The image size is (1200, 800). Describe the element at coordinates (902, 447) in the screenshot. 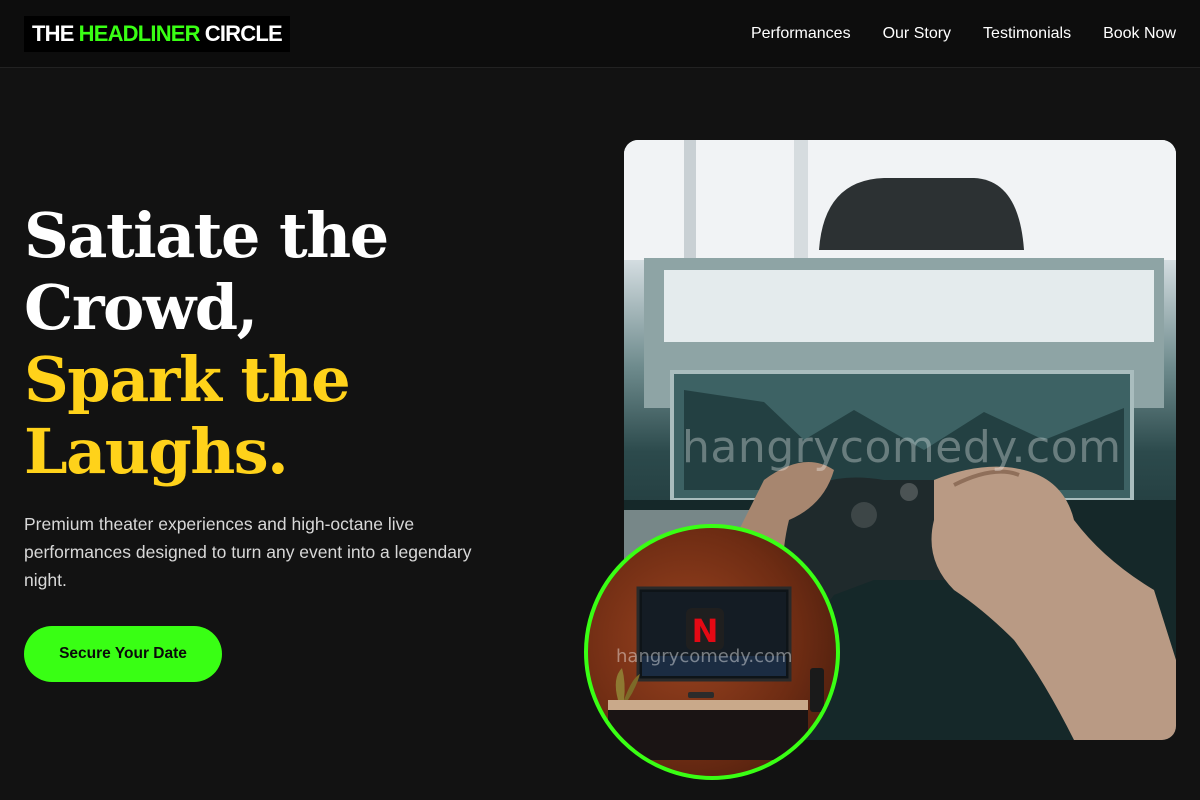

I see `main-image-watermark: hangrycomedy.com` at that location.